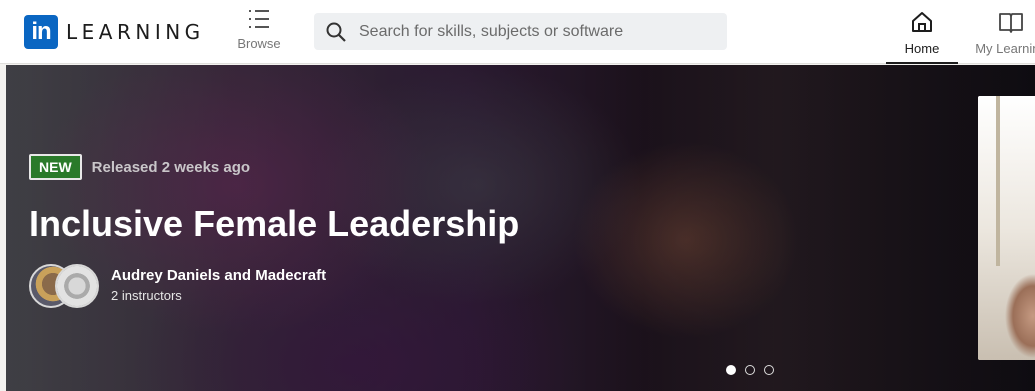  Describe the element at coordinates (171, 167) in the screenshot. I see `release-date: Released 2 weeks ago` at that location.